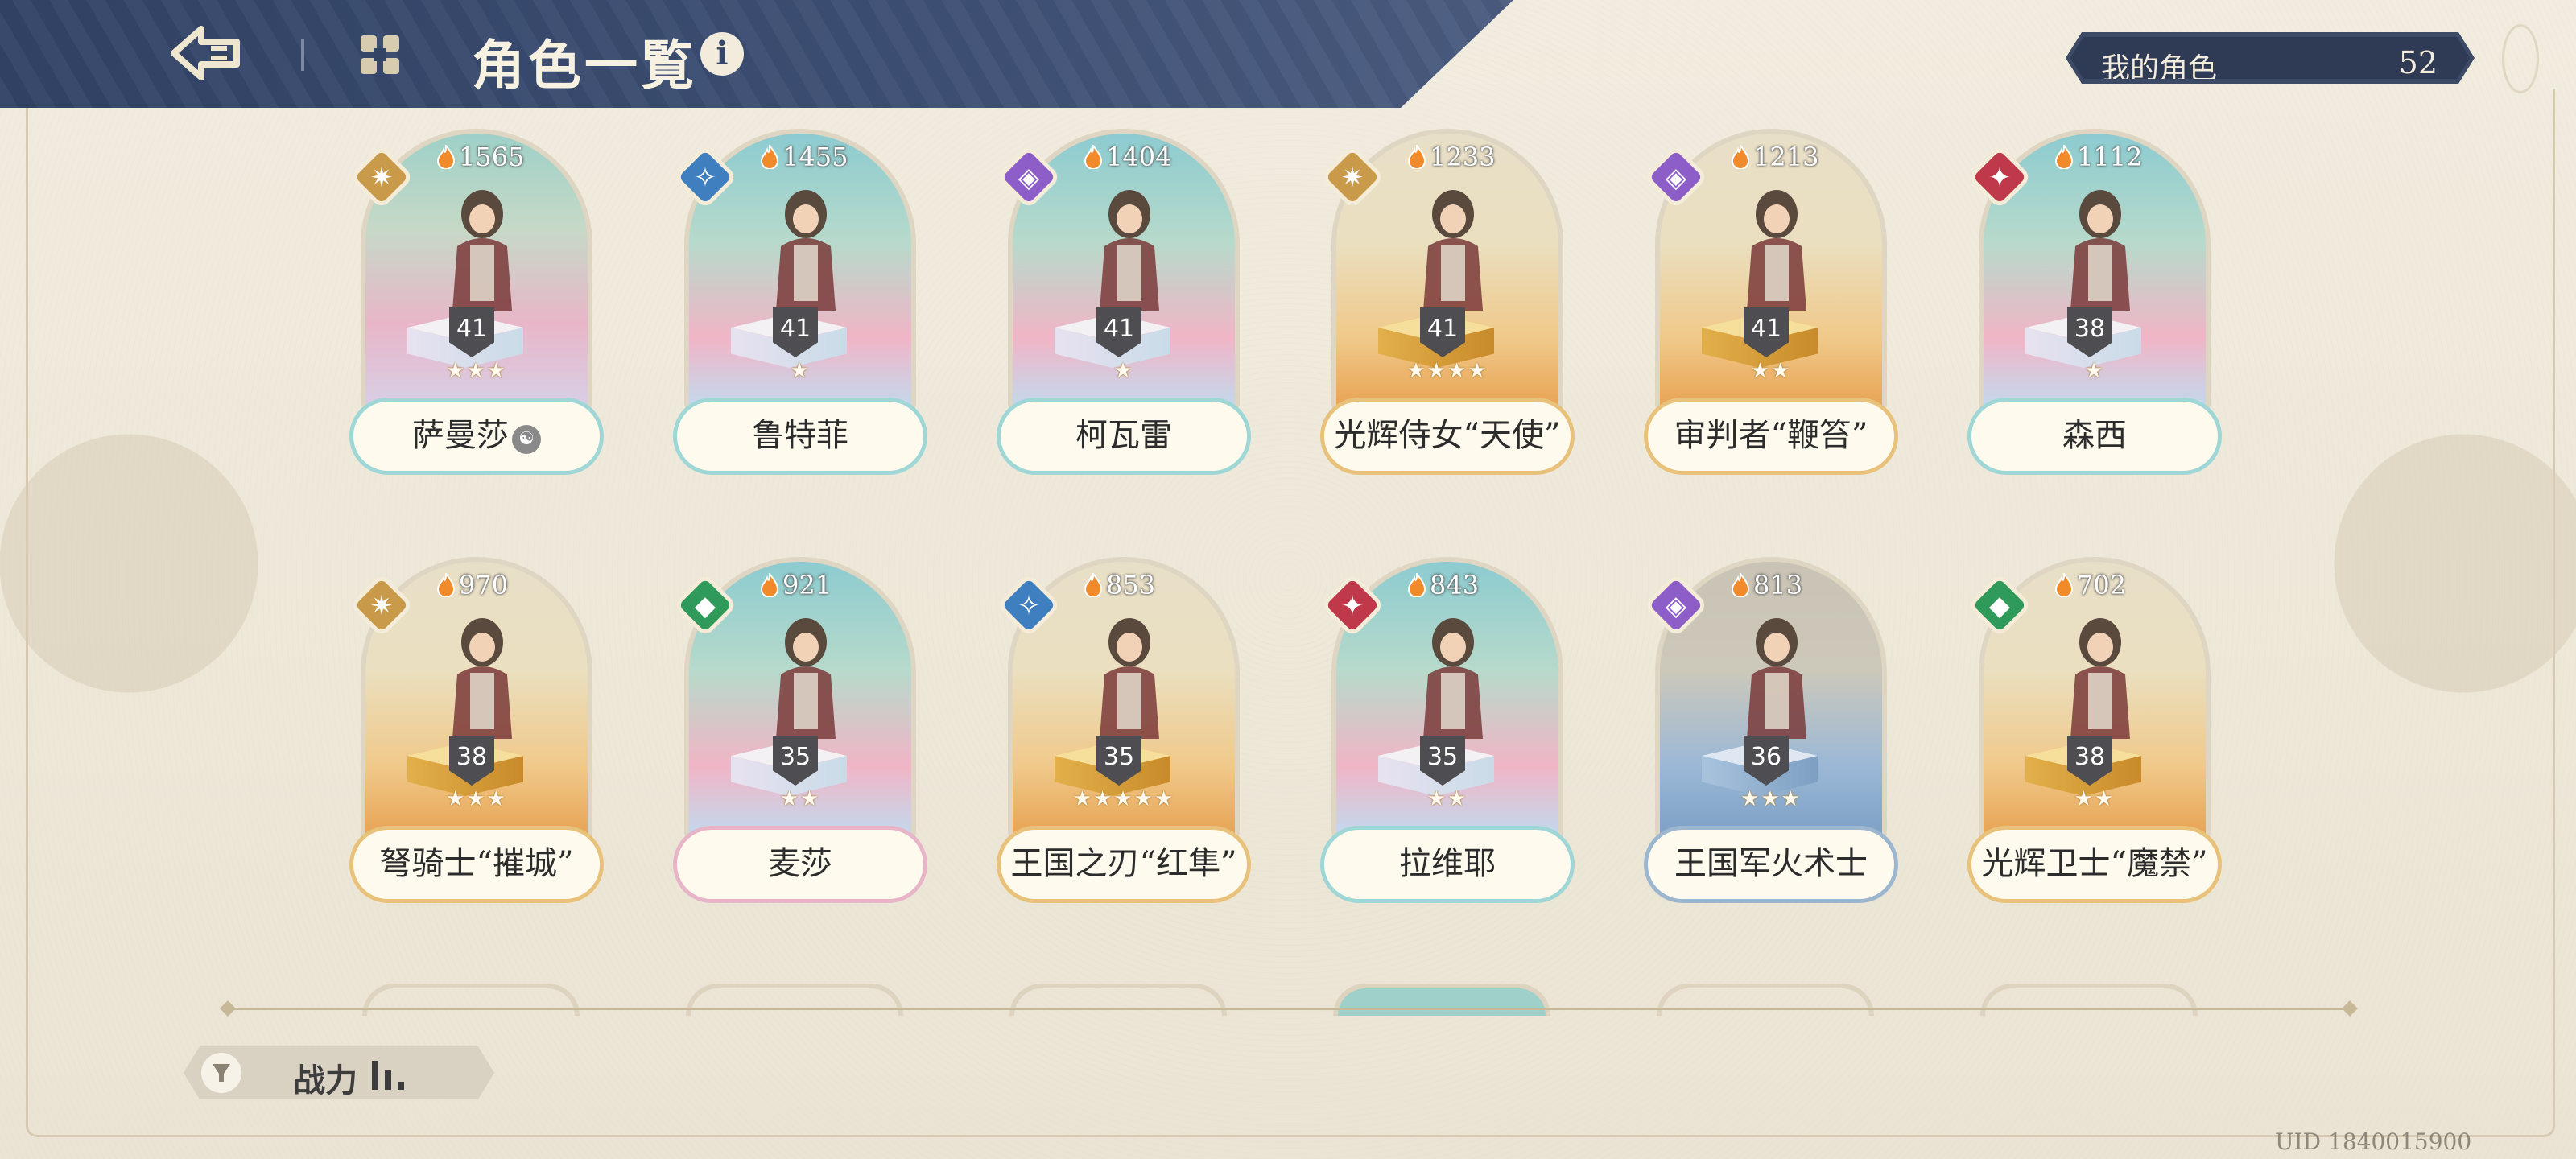 This screenshot has height=1159, width=2576. I want to click on character-name-text: 审判者“鞭笞”, so click(1771, 435).